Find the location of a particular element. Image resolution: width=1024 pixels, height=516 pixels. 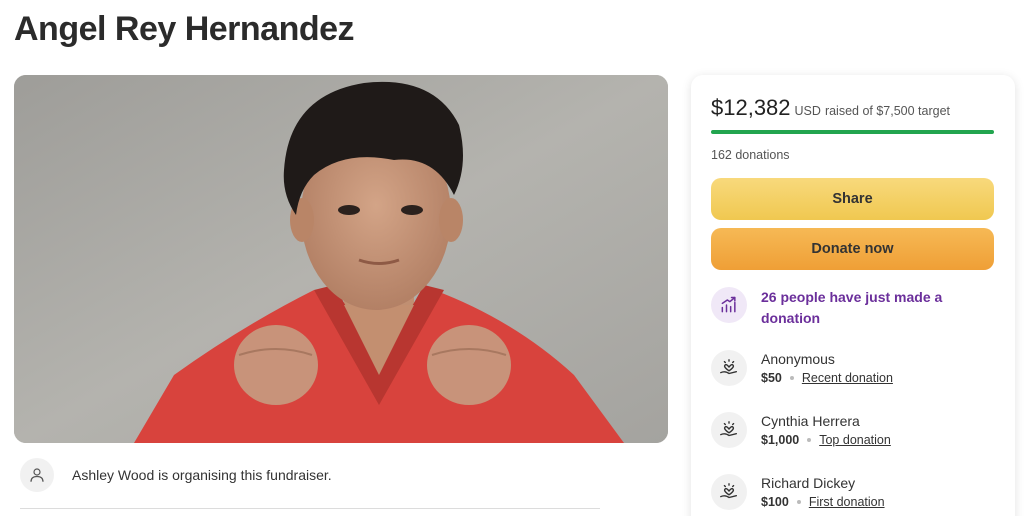

donor-tag-link: Recent donation is located at coordinates (847, 378).